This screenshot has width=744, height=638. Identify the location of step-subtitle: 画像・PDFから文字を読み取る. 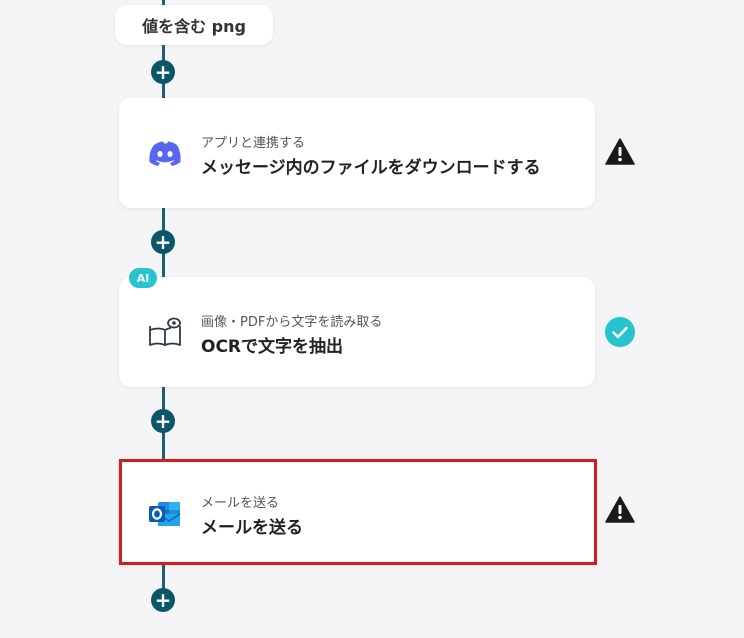
(292, 322).